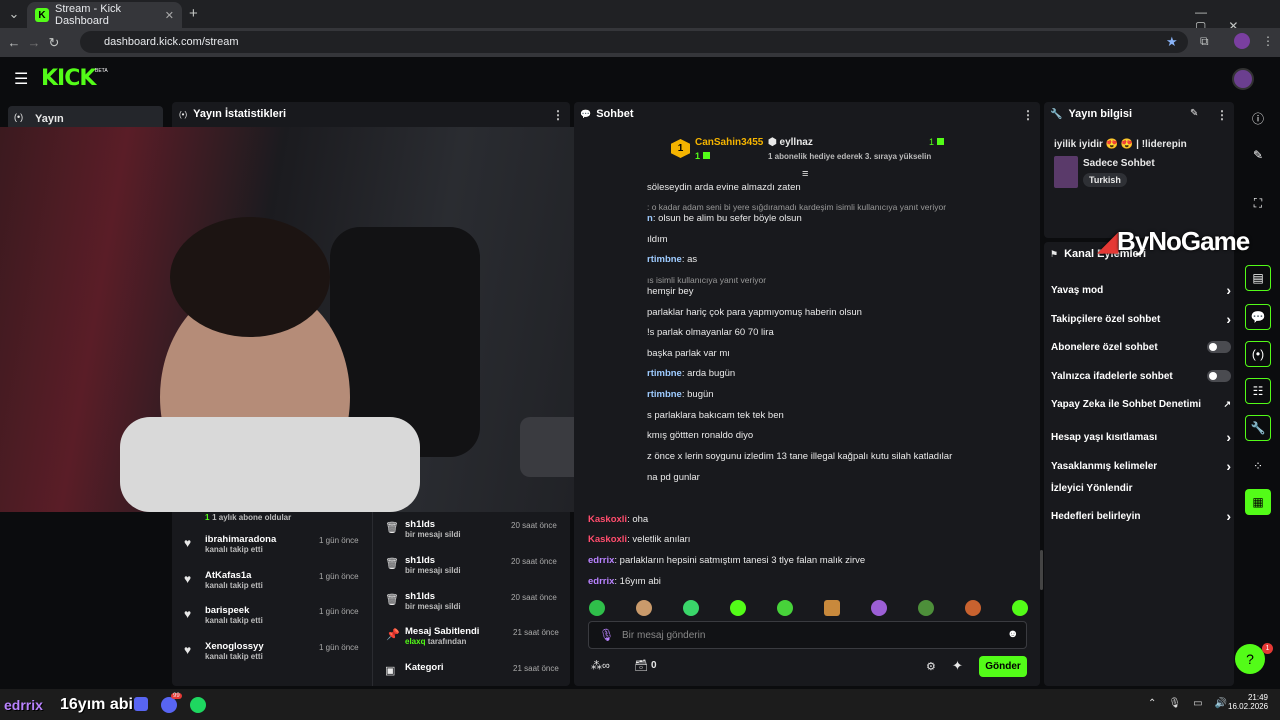 This screenshot has width=1280, height=720. Describe the element at coordinates (1141, 404) in the screenshot. I see `setting-ai-moderation: Yapay Zeka ile Sohbet Denetimi ↗` at that location.